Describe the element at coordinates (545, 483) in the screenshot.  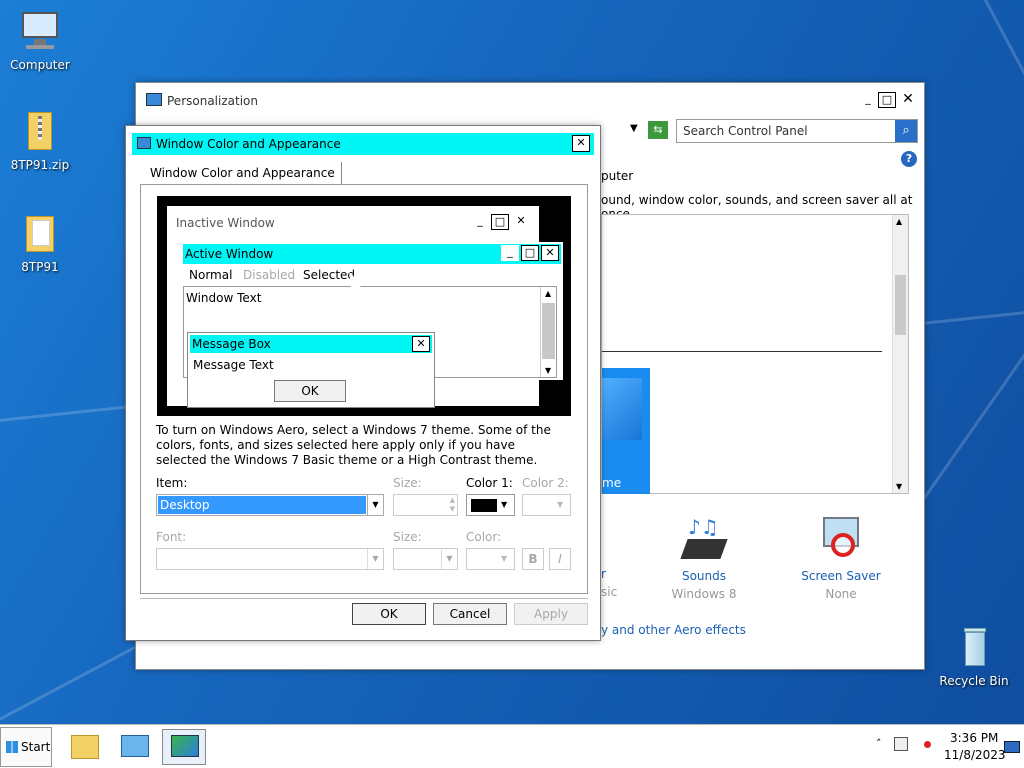
I see `color2-label: Color 2:` at that location.